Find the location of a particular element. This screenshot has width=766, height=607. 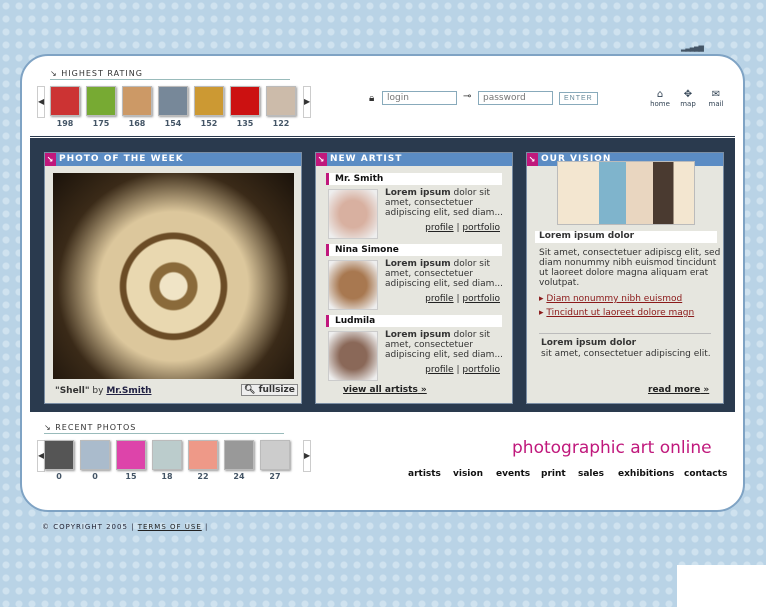

highest-rating-text: HIGHEST RATING is located at coordinates (102, 73).